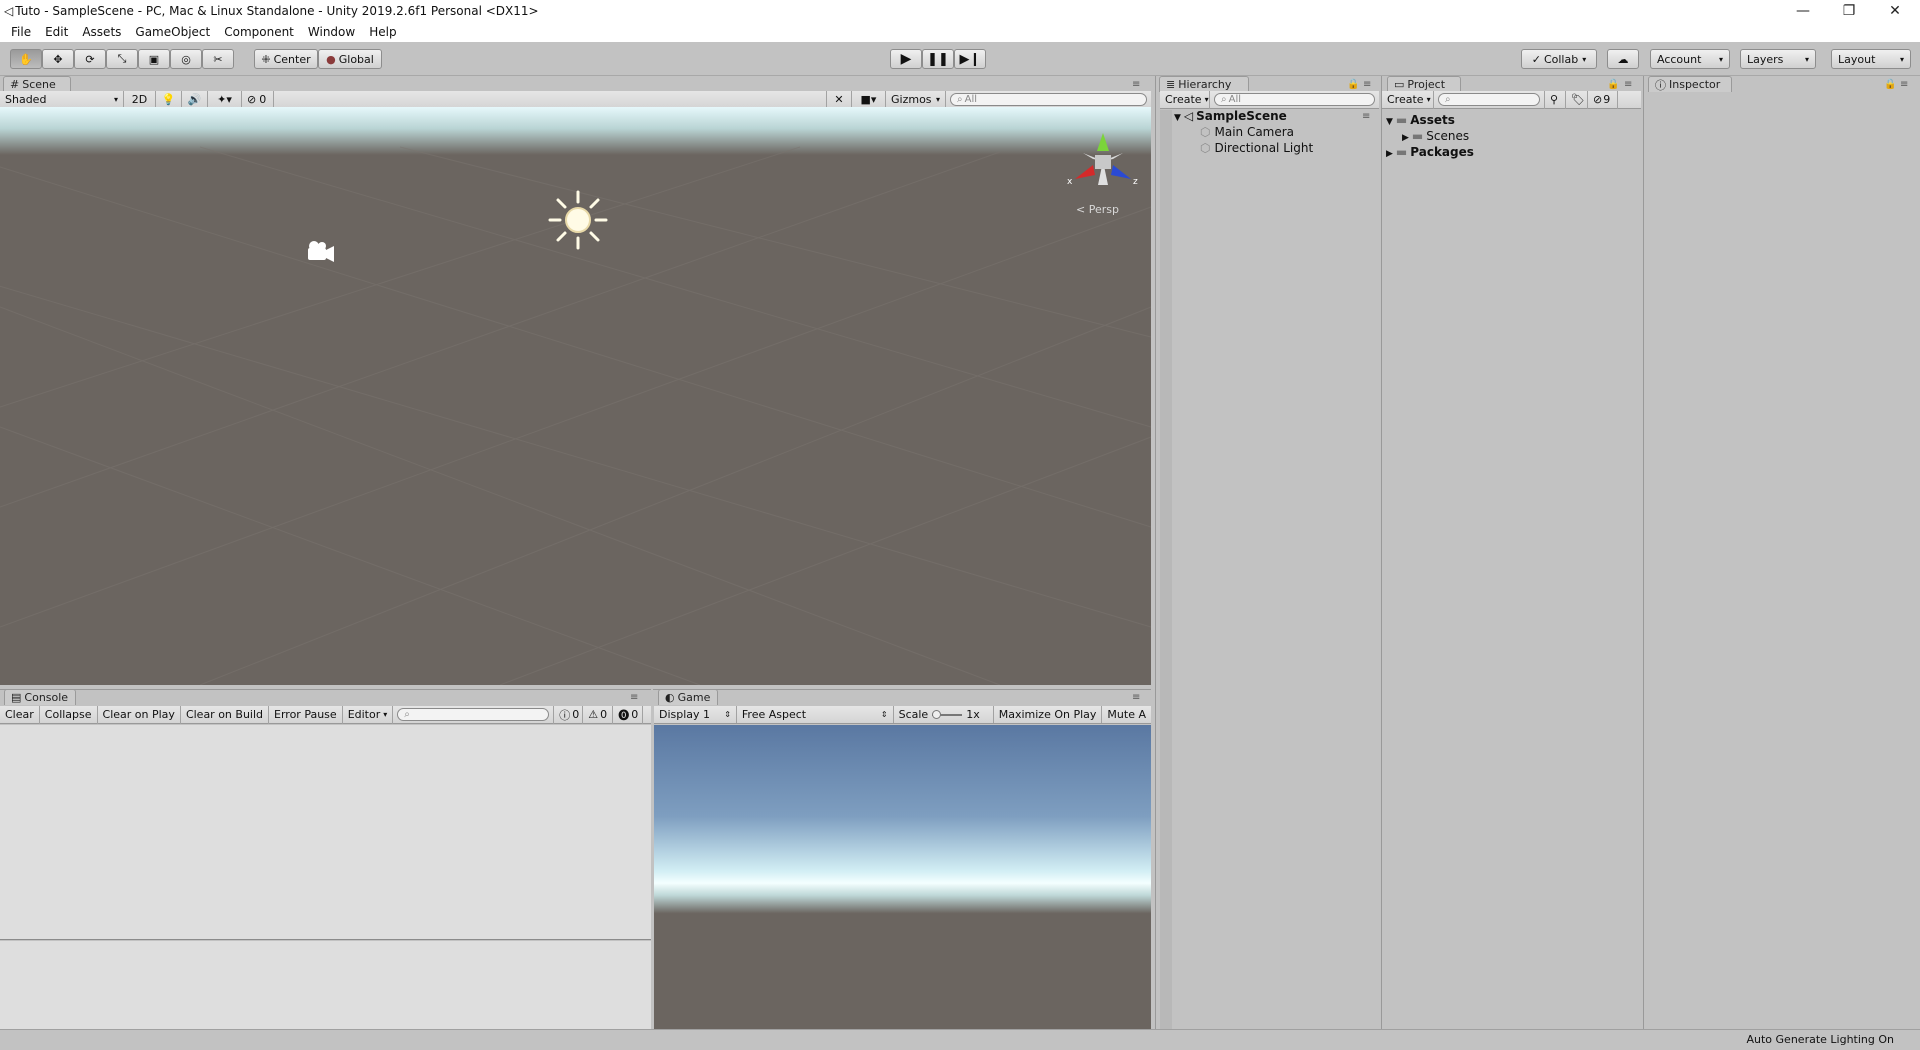  I want to click on gizmos-dropdown: Gizmos ▾, so click(916, 99).